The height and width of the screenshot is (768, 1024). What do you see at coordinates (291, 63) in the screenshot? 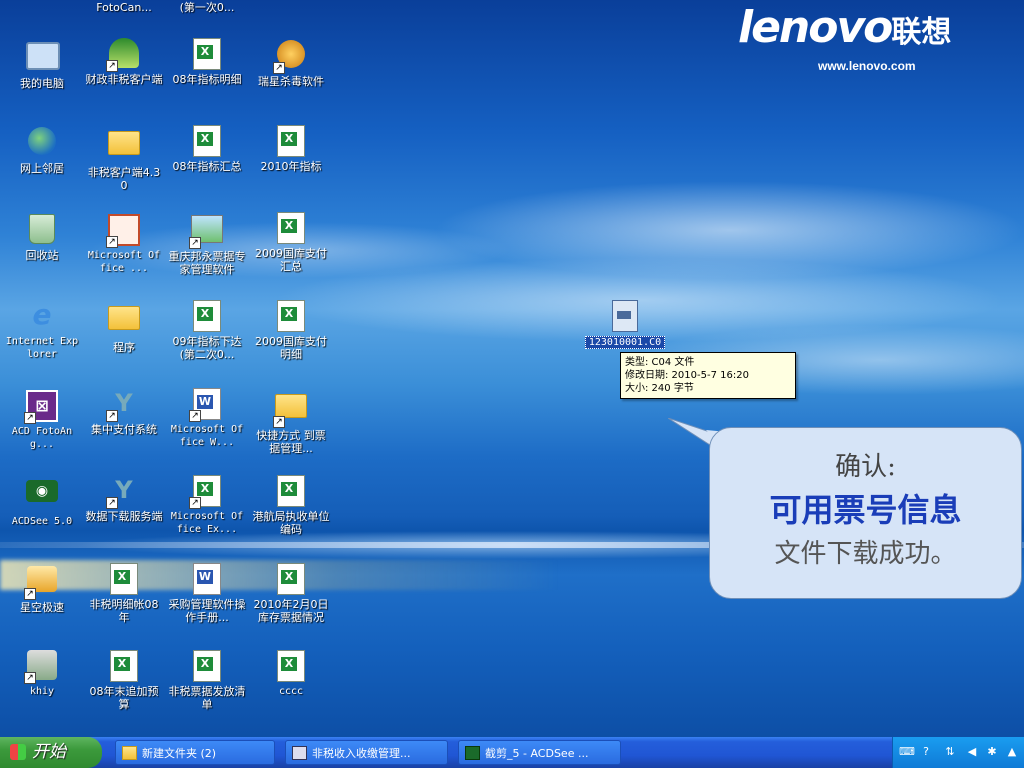
I see `desktop-icon-rising: ↗ 瑞星杀毒软件` at bounding box center [291, 63].